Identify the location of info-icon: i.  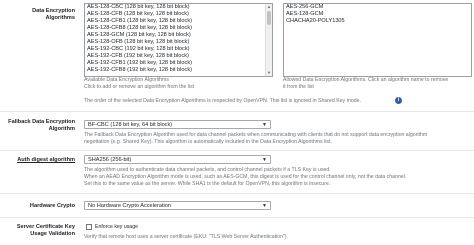
(398, 100).